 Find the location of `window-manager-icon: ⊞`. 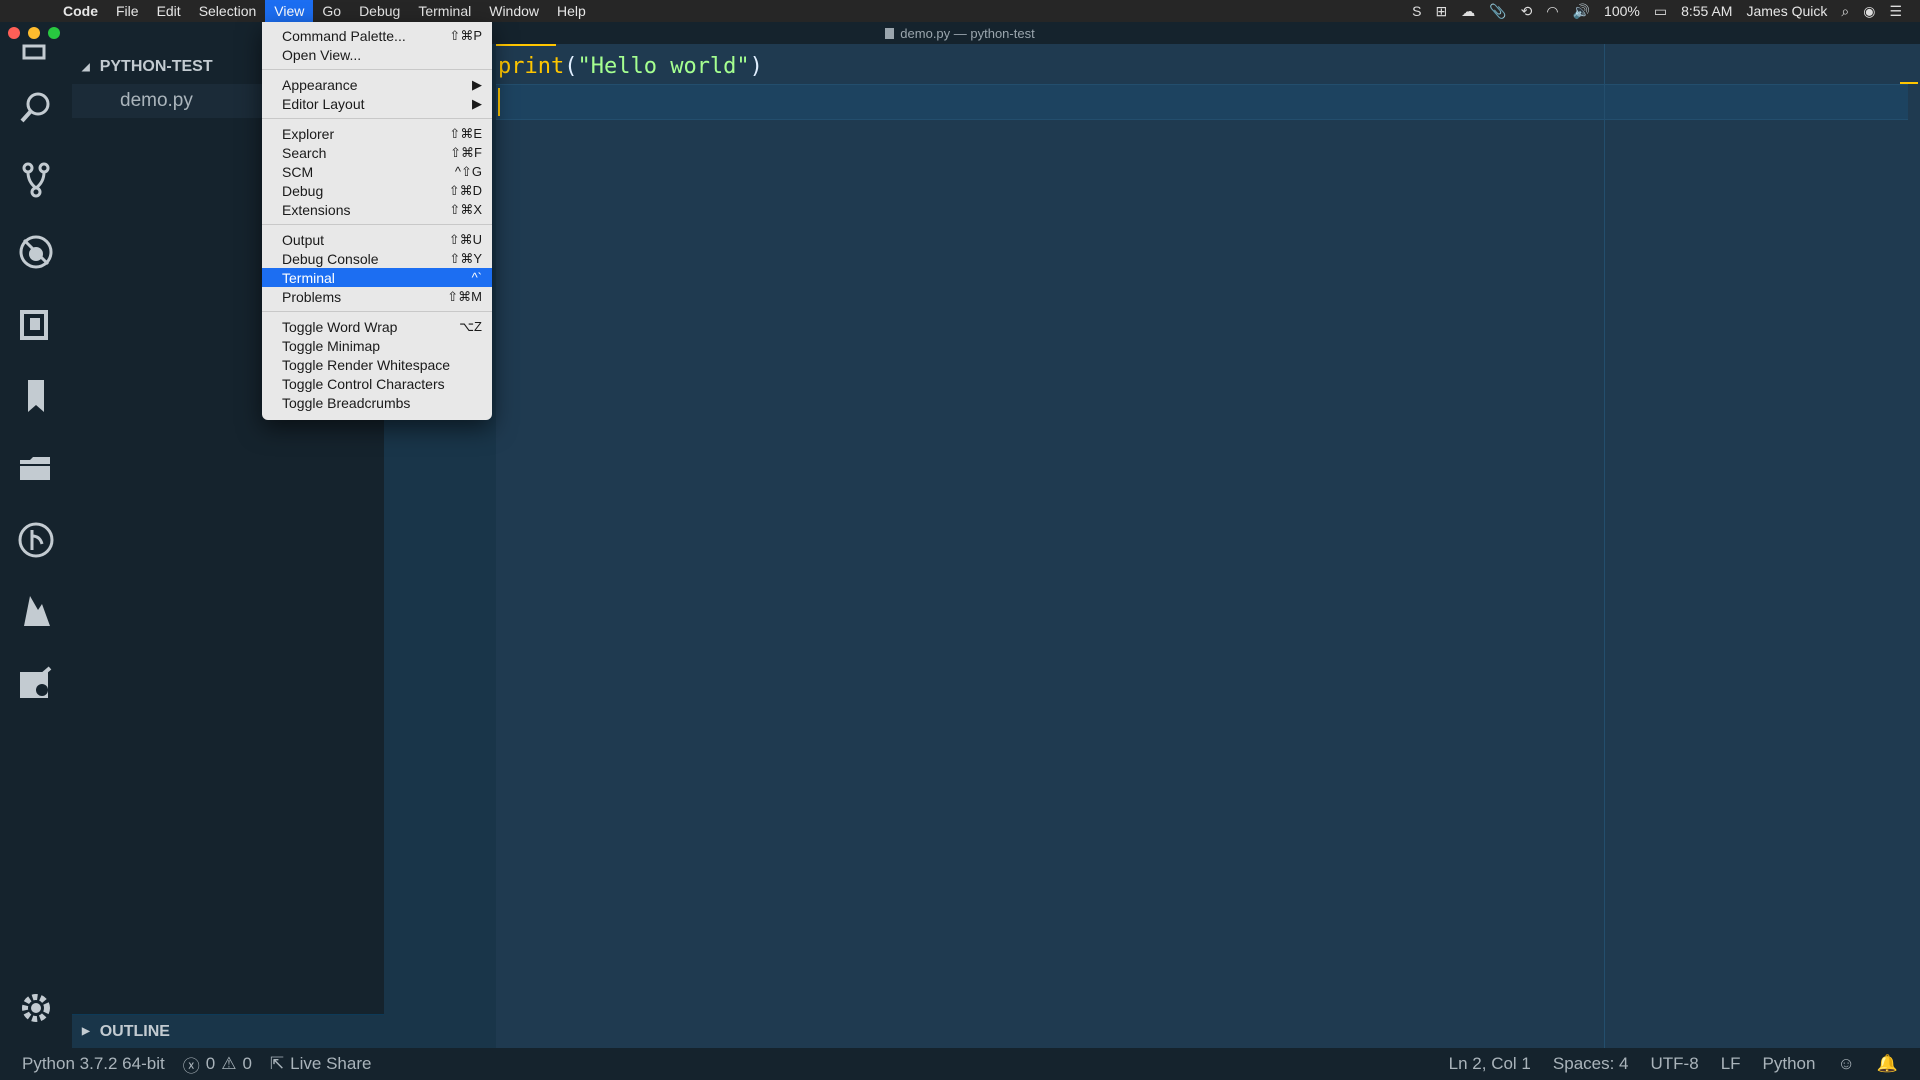

window-manager-icon: ⊞ is located at coordinates (1441, 11).